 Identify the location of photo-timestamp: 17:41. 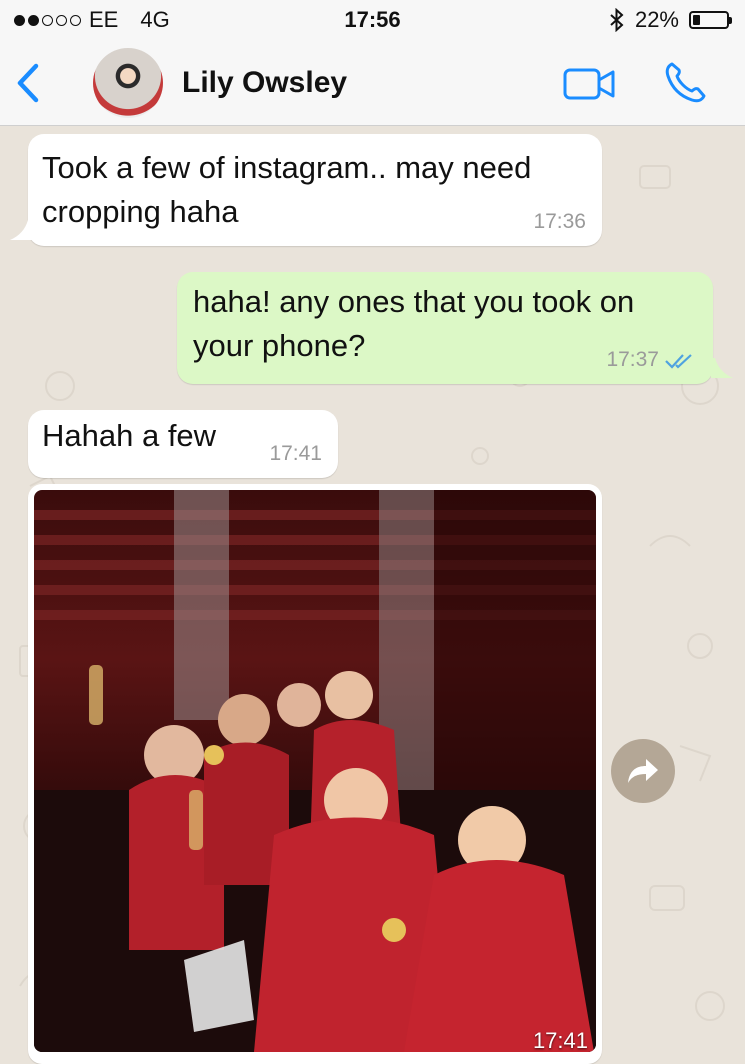
(560, 1040).